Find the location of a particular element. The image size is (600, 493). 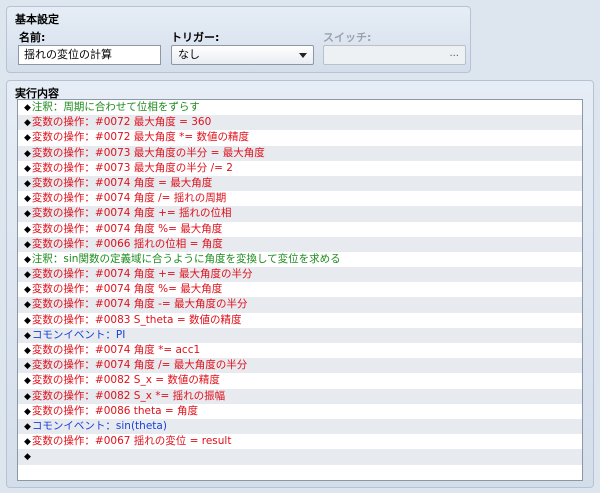

name-label: 名前: is located at coordinates (32, 37).